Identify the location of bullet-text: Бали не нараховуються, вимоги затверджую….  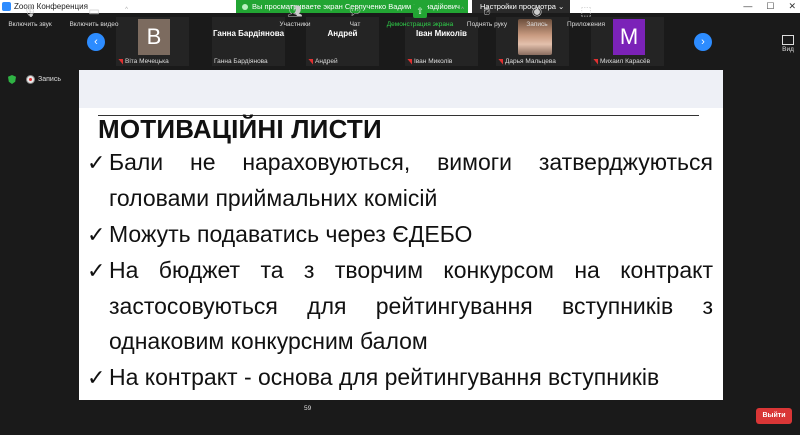
(411, 180).